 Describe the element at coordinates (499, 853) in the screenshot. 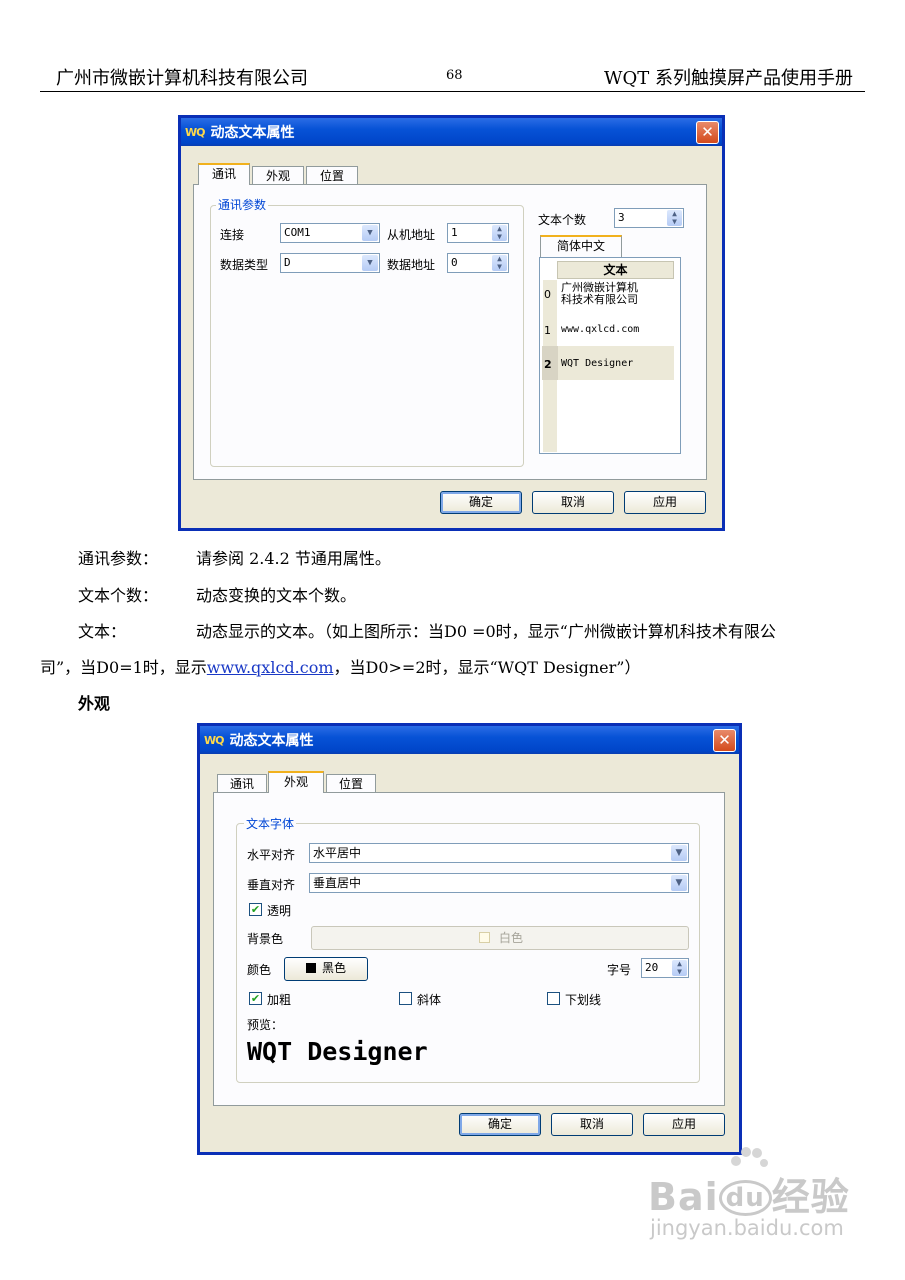

I see `halign-select: 水平居中 ▼` at that location.